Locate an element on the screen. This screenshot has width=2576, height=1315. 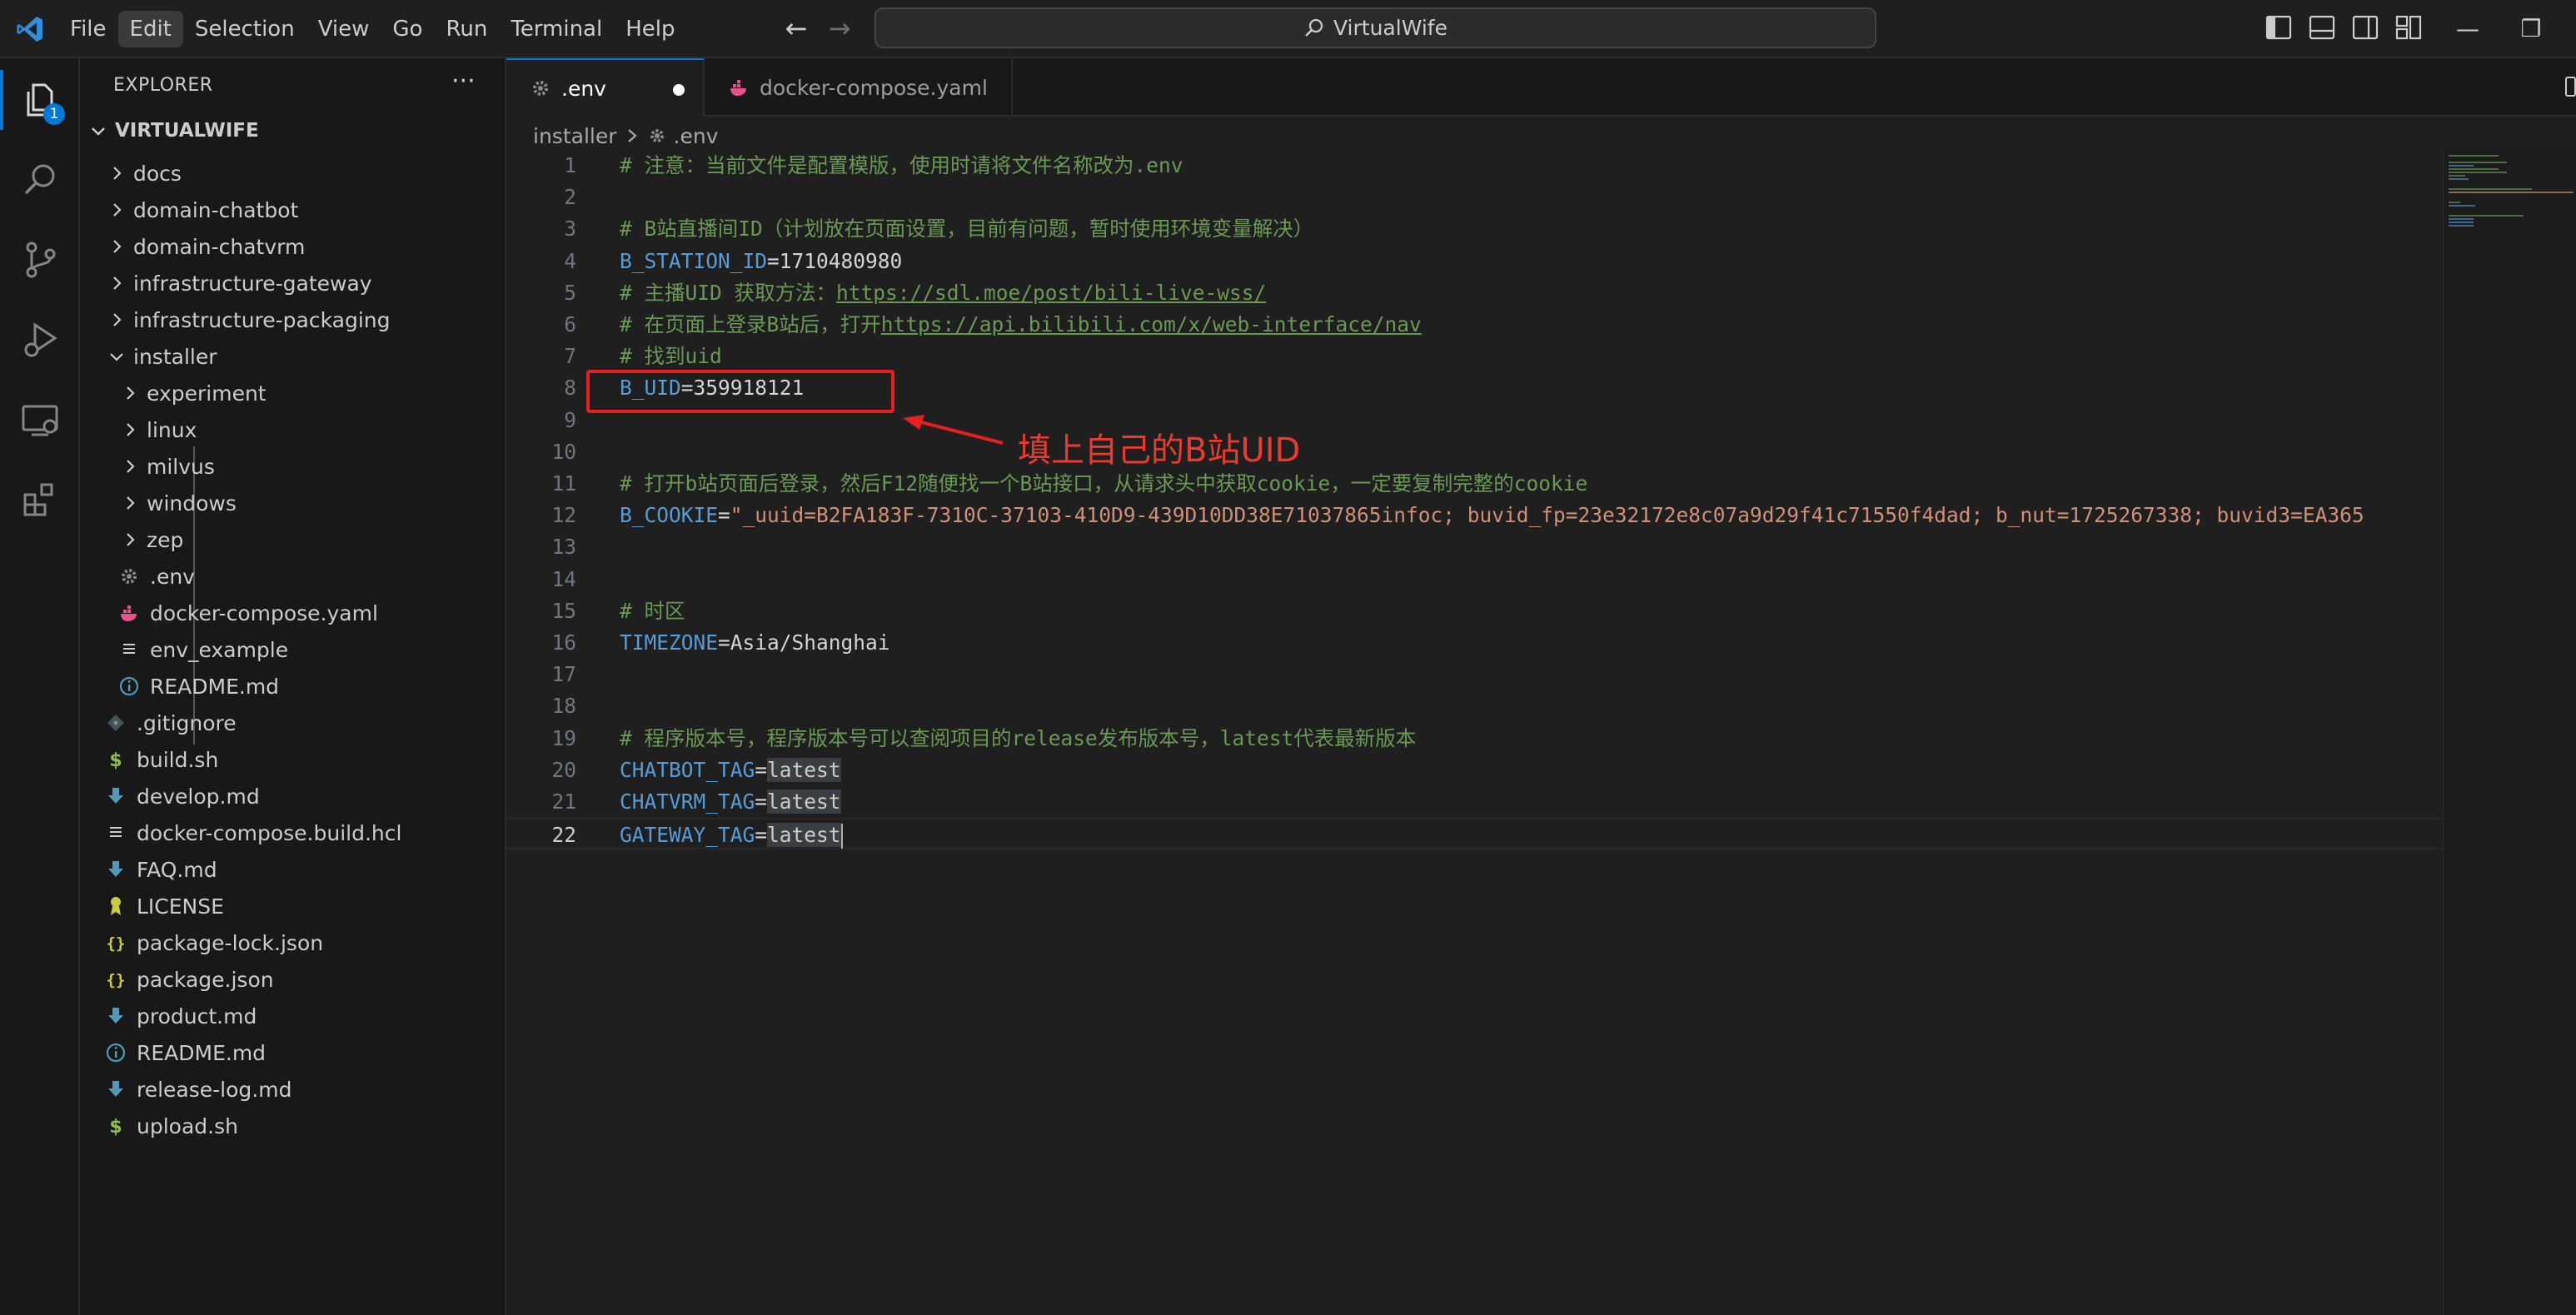
toggle-secondary-sidebar-icon is located at coordinates (2365, 27).